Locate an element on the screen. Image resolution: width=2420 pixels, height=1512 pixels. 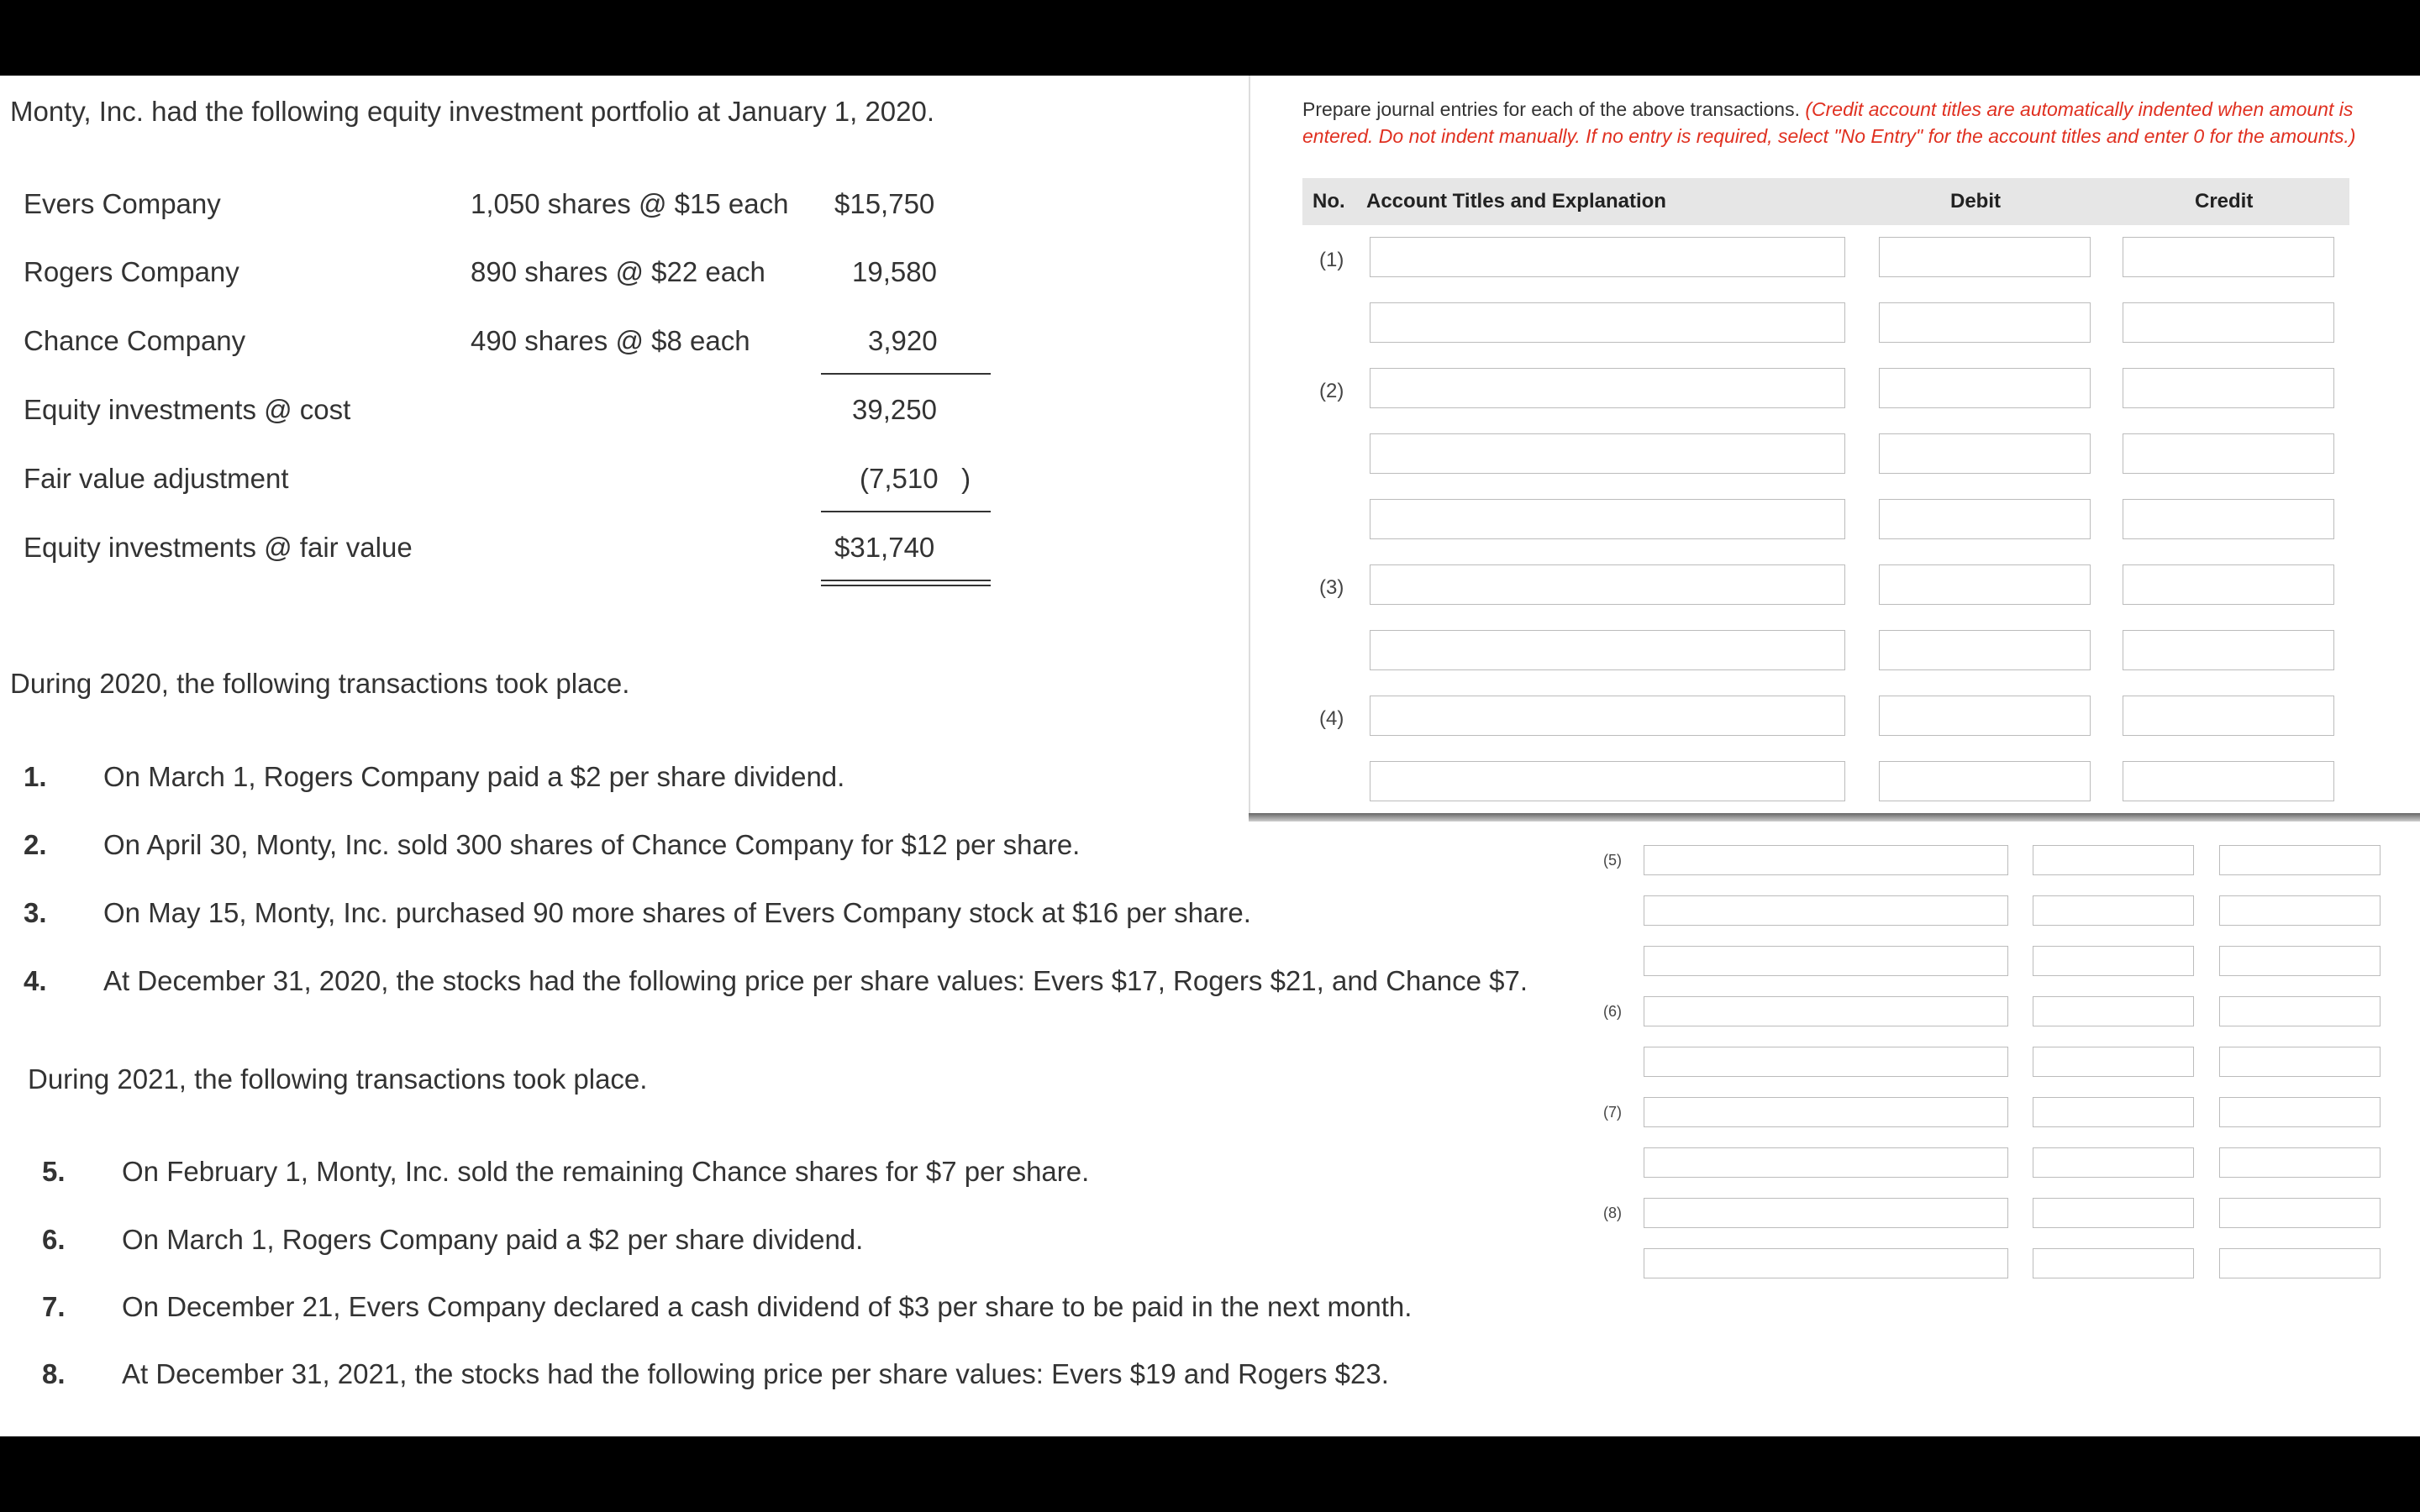
header-no: No. is located at coordinates (1329, 201).